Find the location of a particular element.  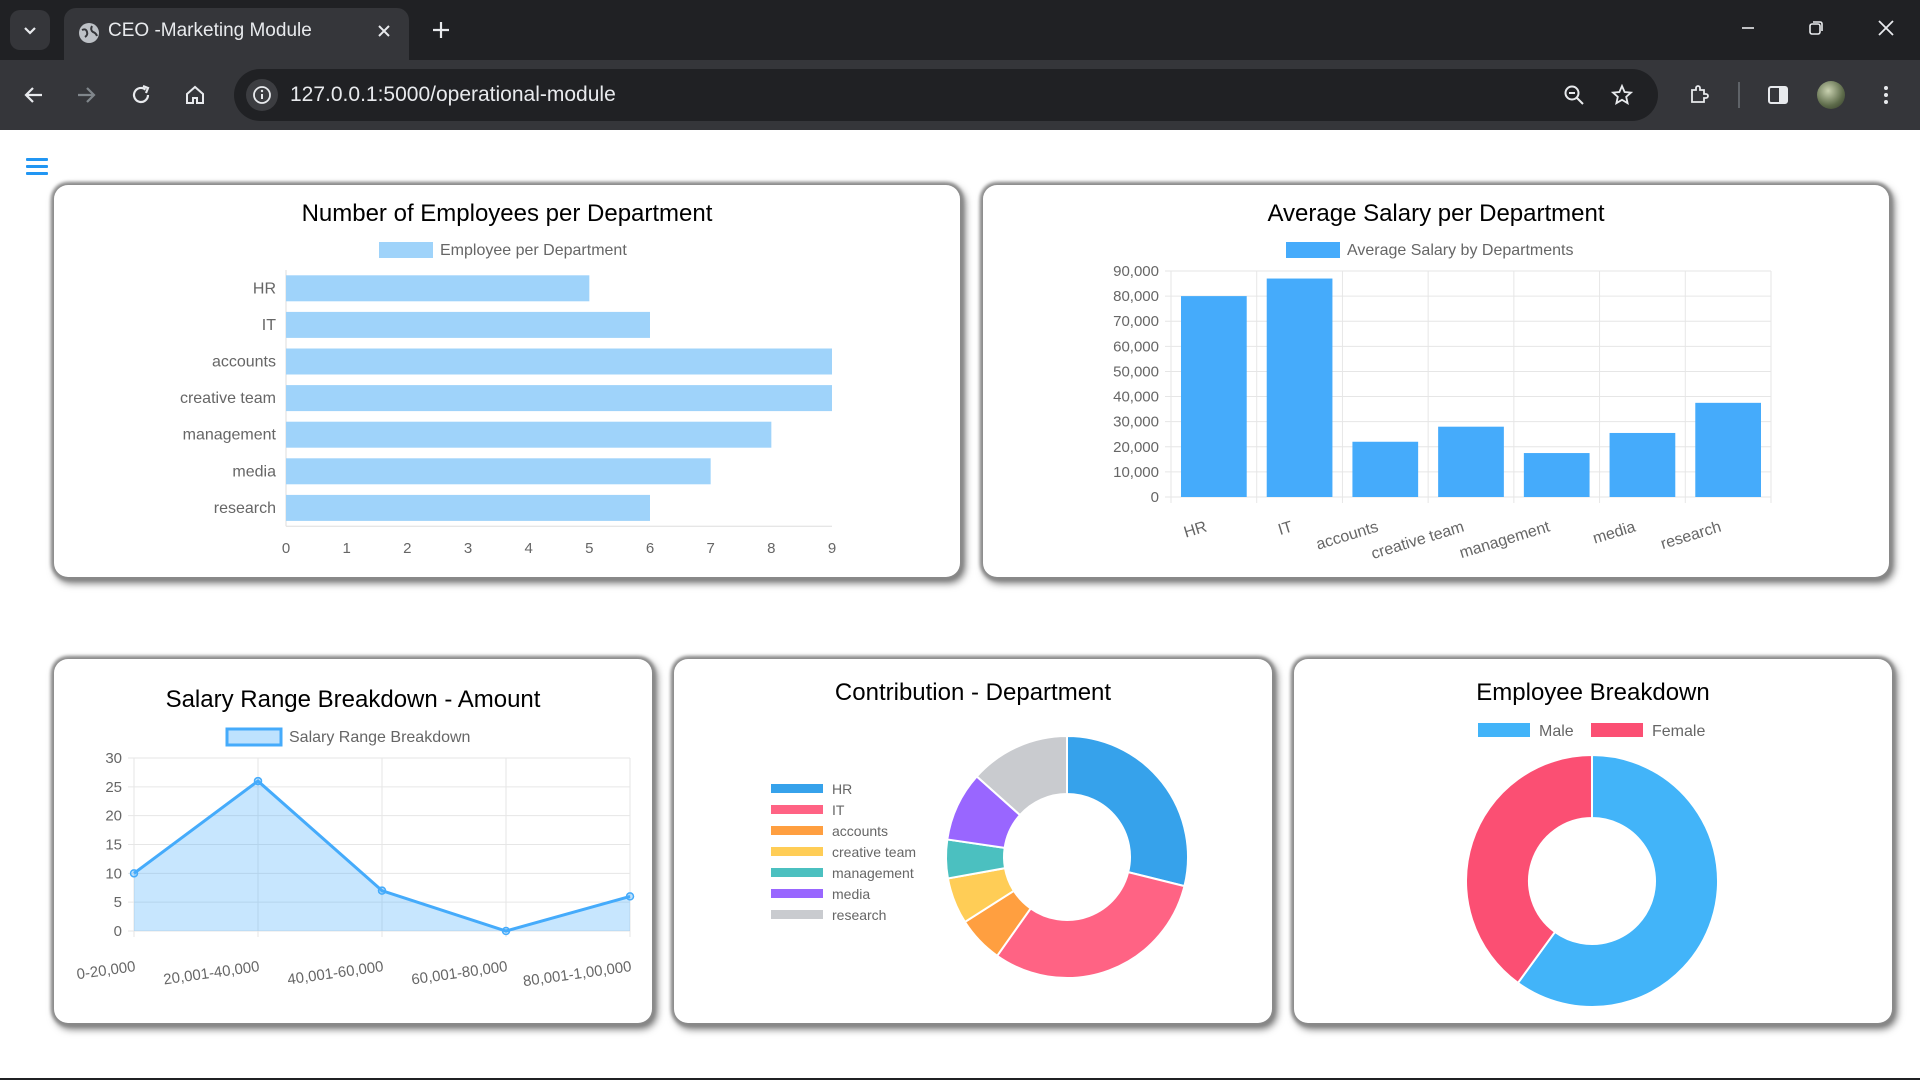

x-tick-label: 0 is located at coordinates (286, 548).